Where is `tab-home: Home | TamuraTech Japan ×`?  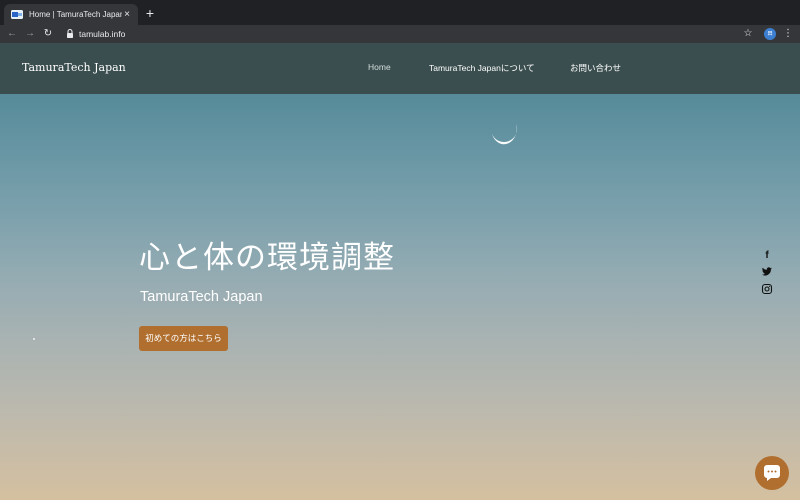 tab-home: Home | TamuraTech Japan × is located at coordinates (71, 14).